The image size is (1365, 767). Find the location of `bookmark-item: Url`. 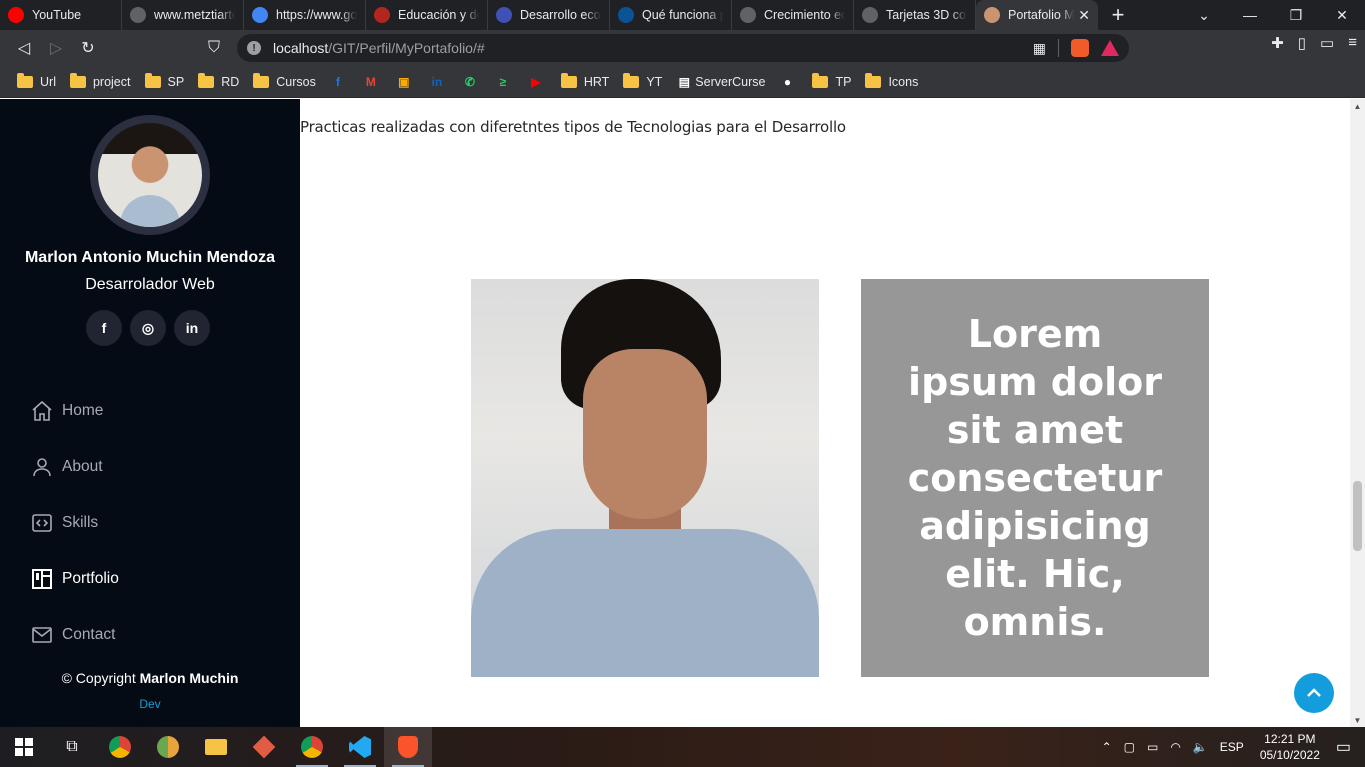

bookmark-item: Url is located at coordinates (36, 82).